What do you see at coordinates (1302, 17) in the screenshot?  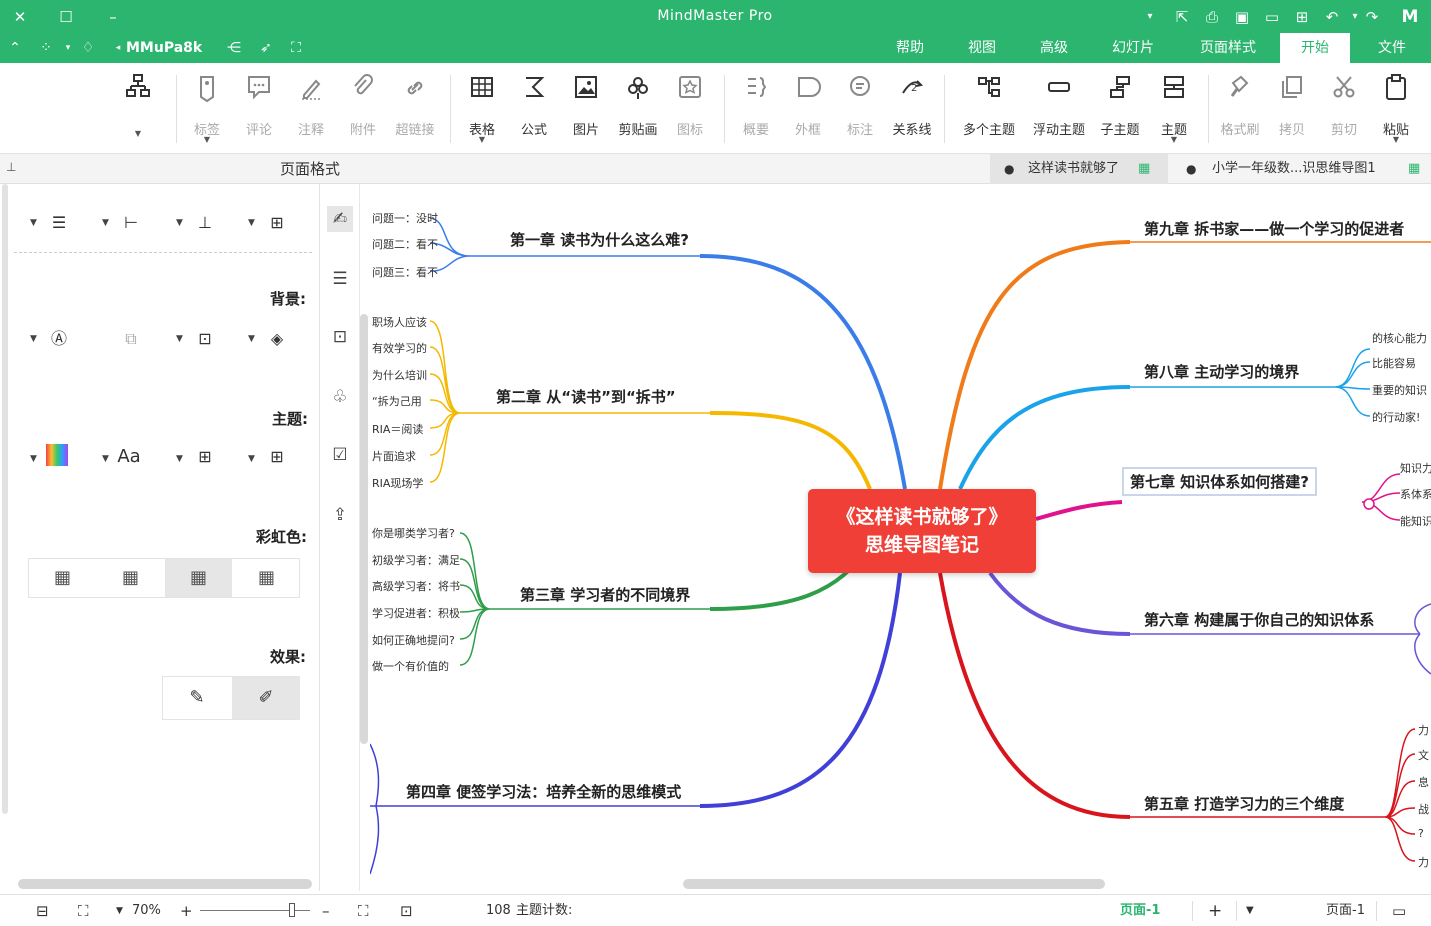 I see `new-icon: ⊞` at bounding box center [1302, 17].